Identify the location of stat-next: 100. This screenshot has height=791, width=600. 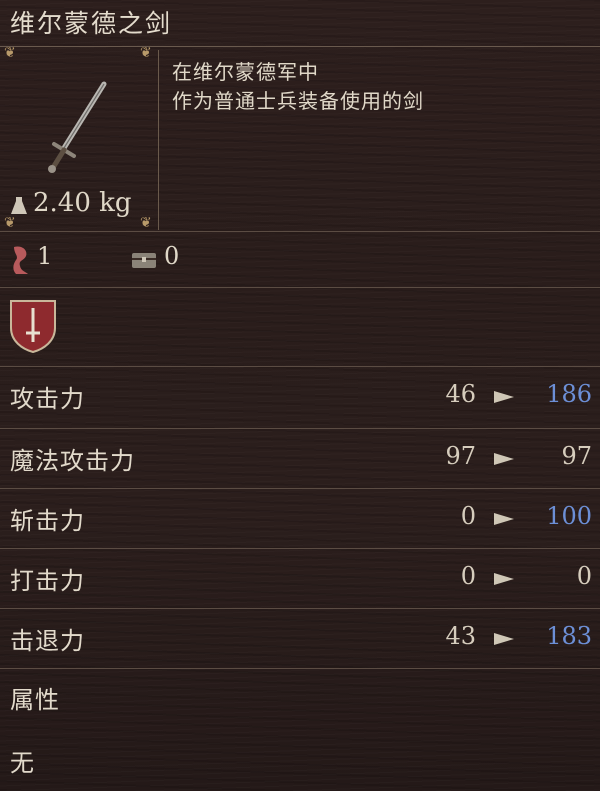
(569, 516).